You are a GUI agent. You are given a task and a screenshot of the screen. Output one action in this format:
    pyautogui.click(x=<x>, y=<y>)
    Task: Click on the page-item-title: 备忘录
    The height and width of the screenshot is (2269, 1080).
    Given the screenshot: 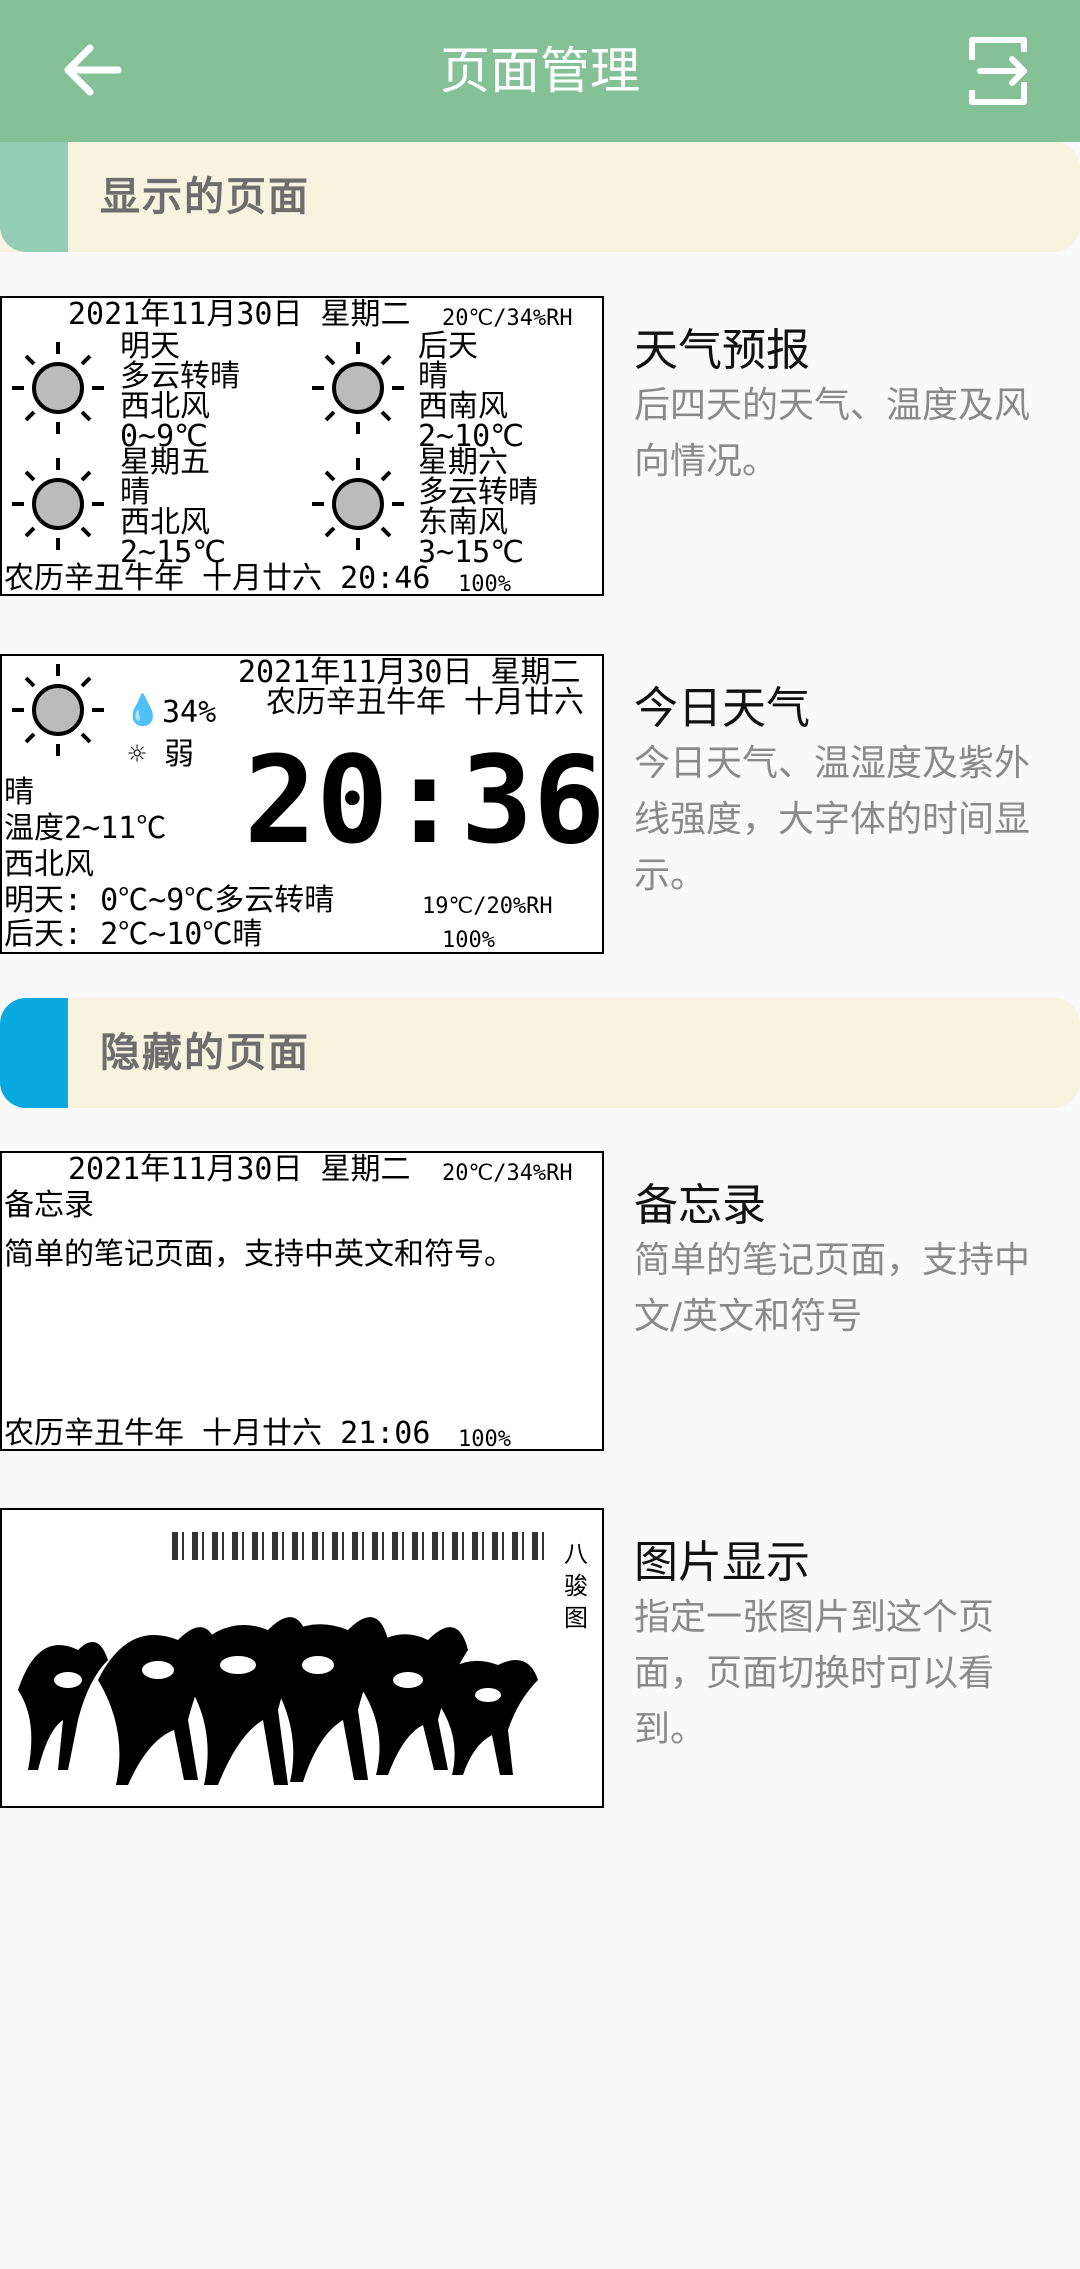 What is the action you would take?
    pyautogui.click(x=700, y=1205)
    